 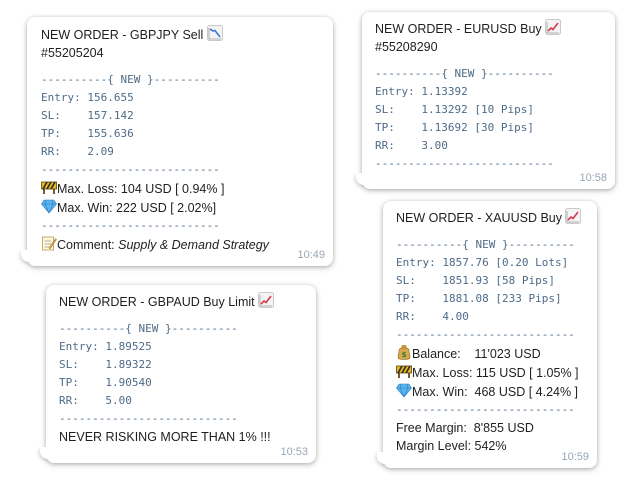 What do you see at coordinates (454, 109) in the screenshot?
I see `order-line: SL: 1.13292 [10 Pips]` at bounding box center [454, 109].